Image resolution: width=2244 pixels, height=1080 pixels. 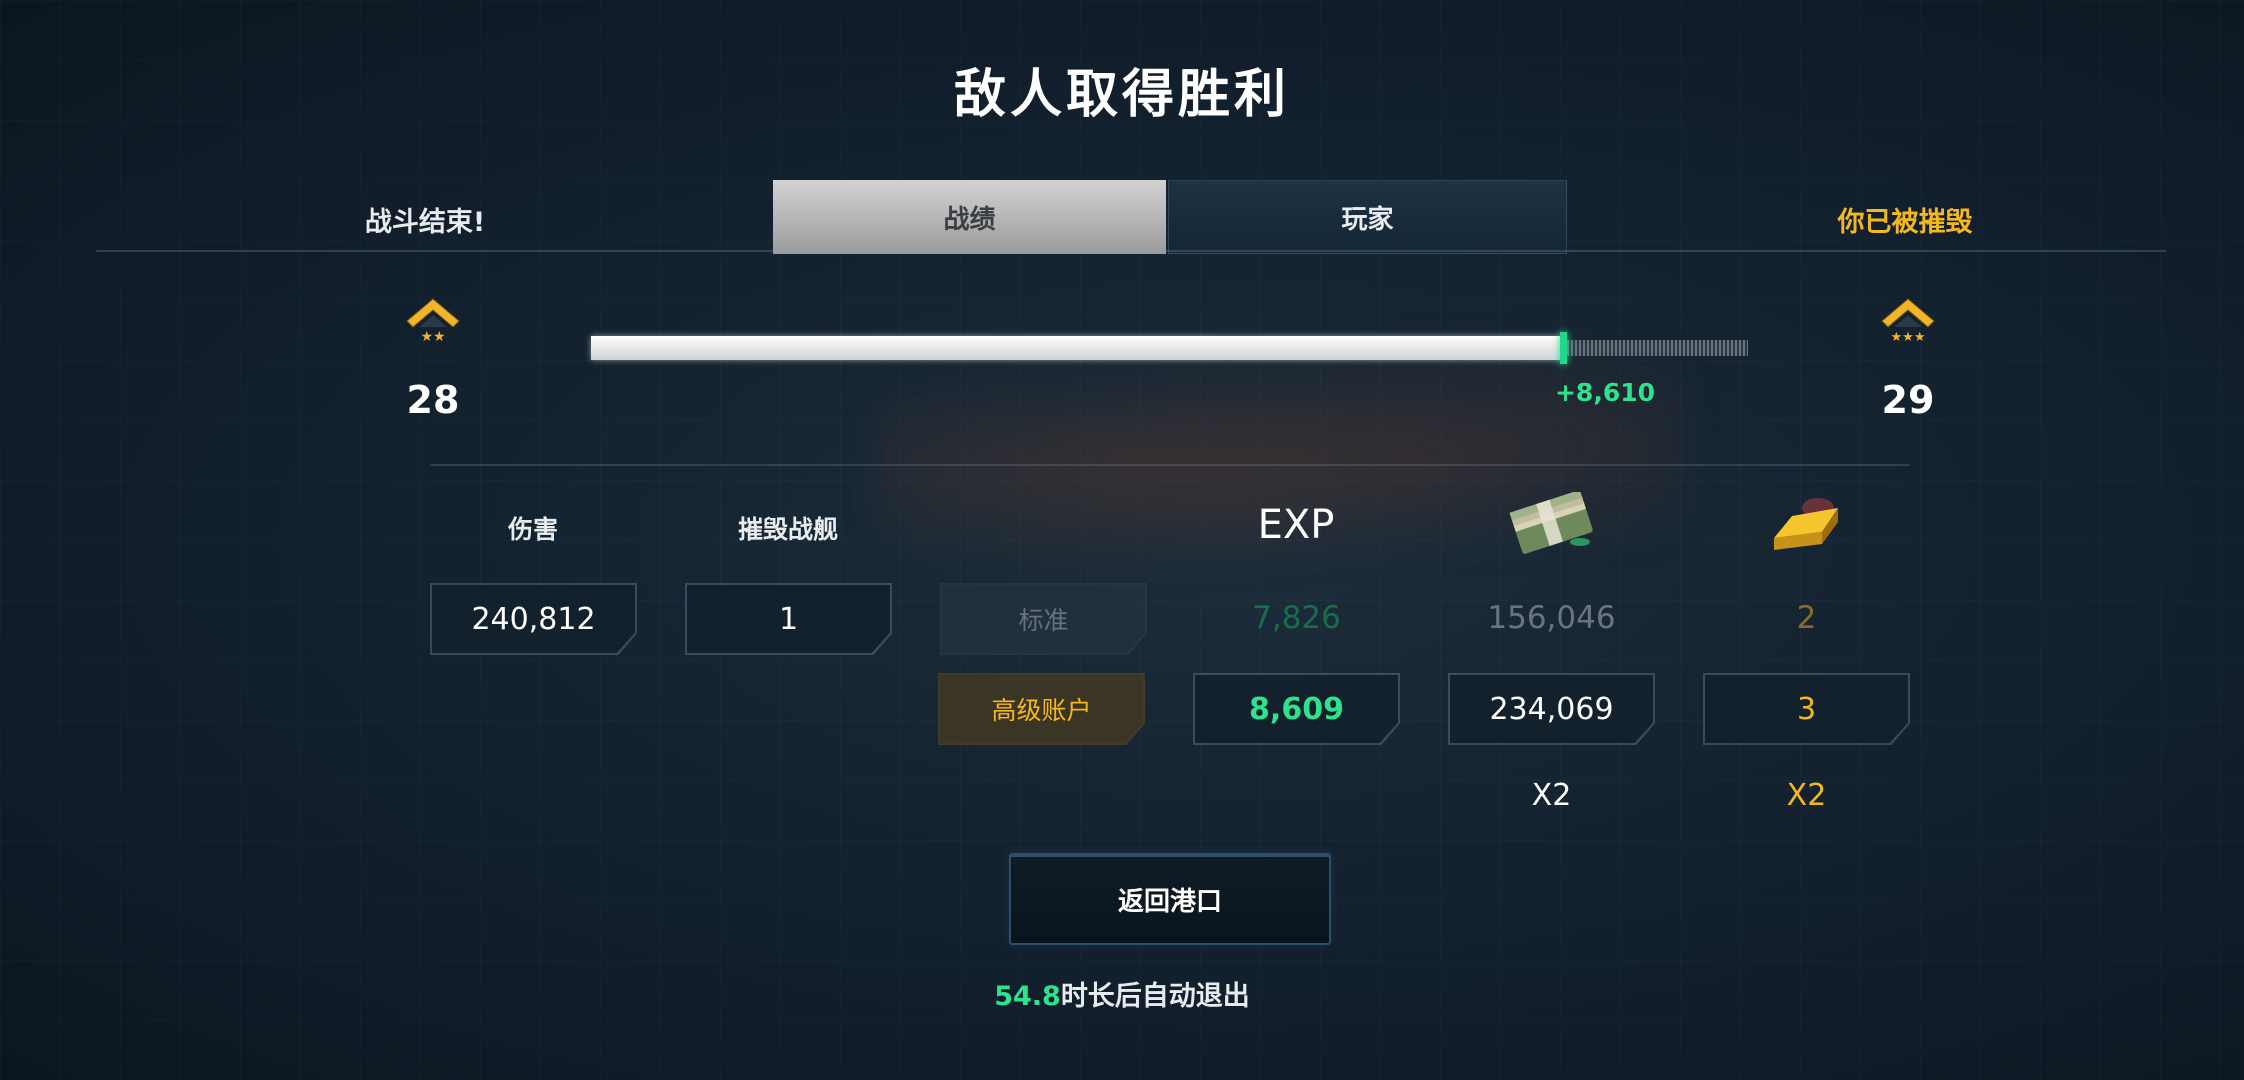 I want to click on tab-stats: 战绩, so click(x=969, y=217).